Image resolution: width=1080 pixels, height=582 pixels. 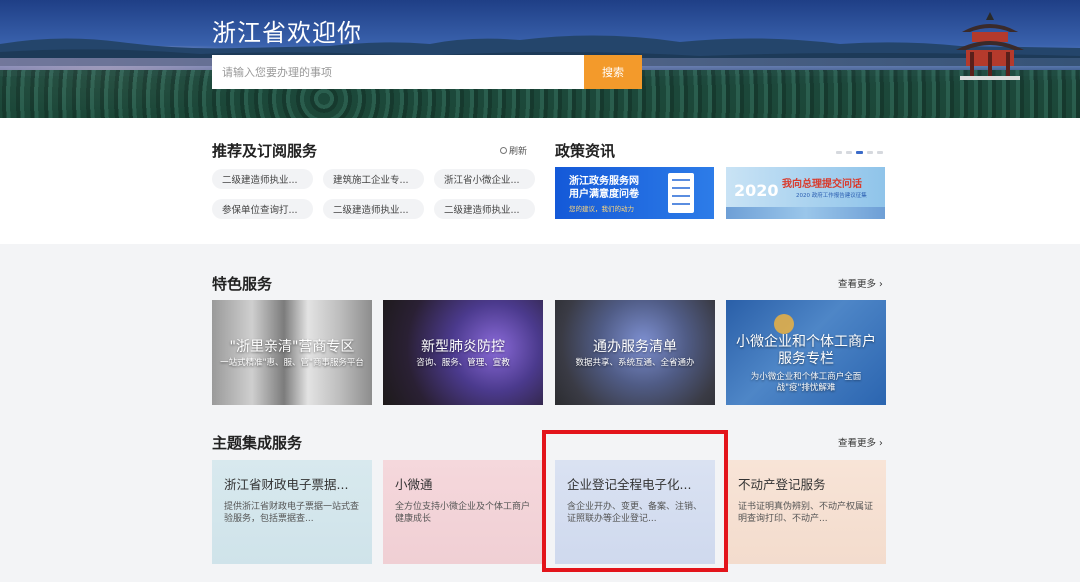 I want to click on theme-card: 小微通 全方位支持小微企业及个体工商户健康成长, so click(x=463, y=512).